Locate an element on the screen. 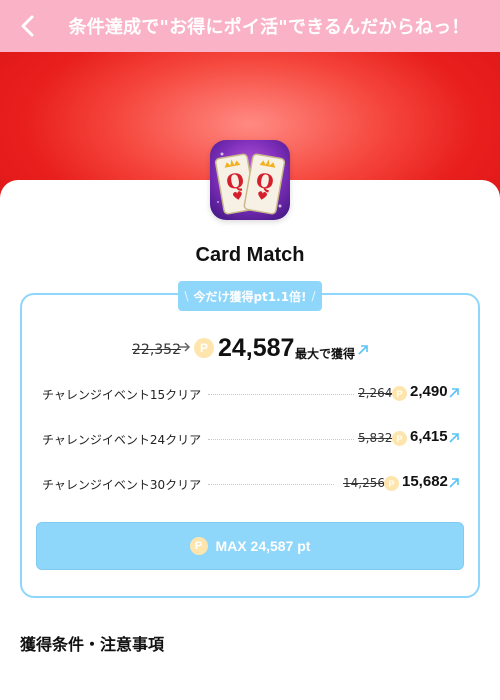  reward-new-points: 6,415 is located at coordinates (429, 436).